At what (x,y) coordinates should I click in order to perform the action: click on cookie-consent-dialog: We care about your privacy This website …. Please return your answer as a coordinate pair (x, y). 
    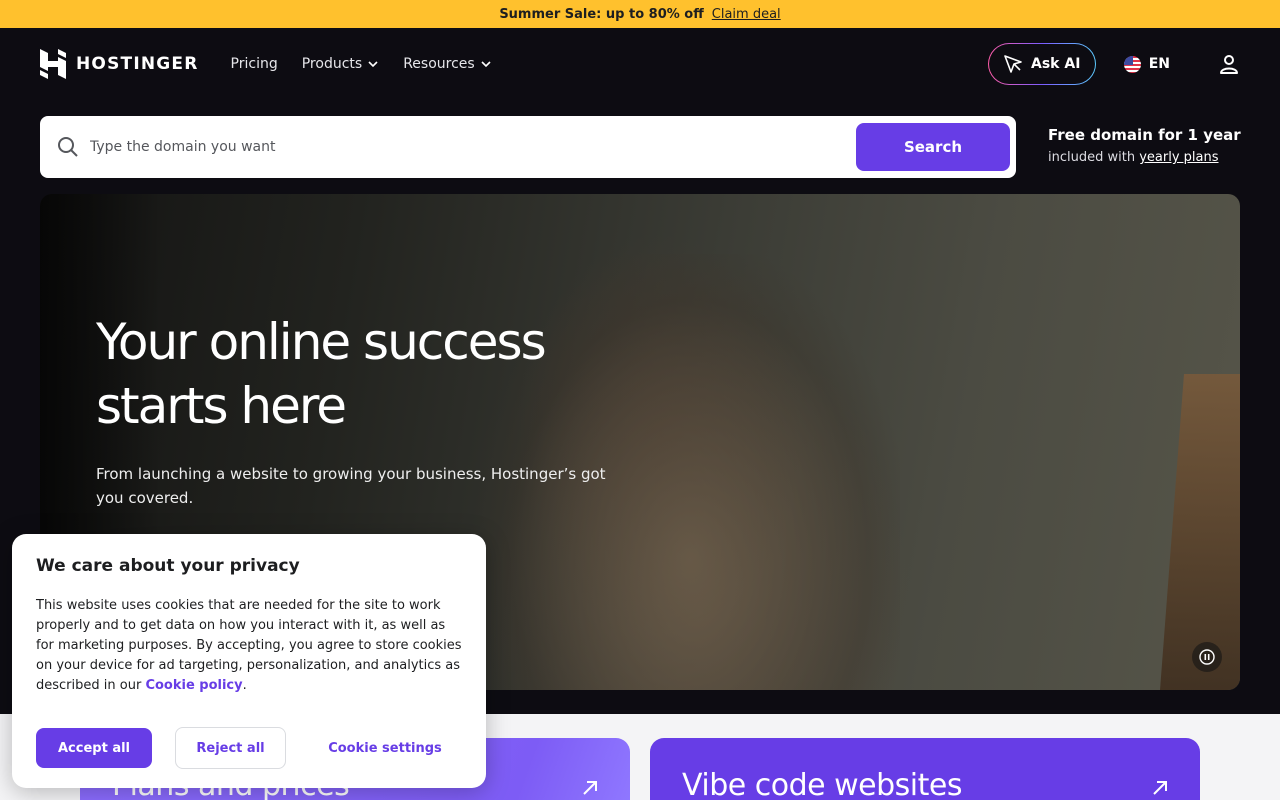
    Looking at the image, I should click on (249, 661).